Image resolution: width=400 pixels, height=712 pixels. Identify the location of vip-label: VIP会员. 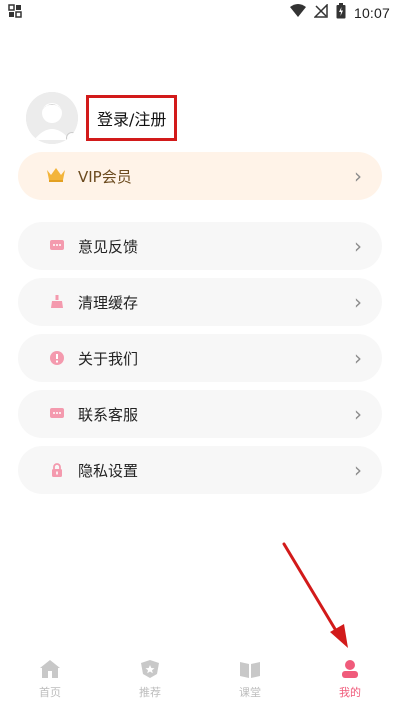
(105, 176).